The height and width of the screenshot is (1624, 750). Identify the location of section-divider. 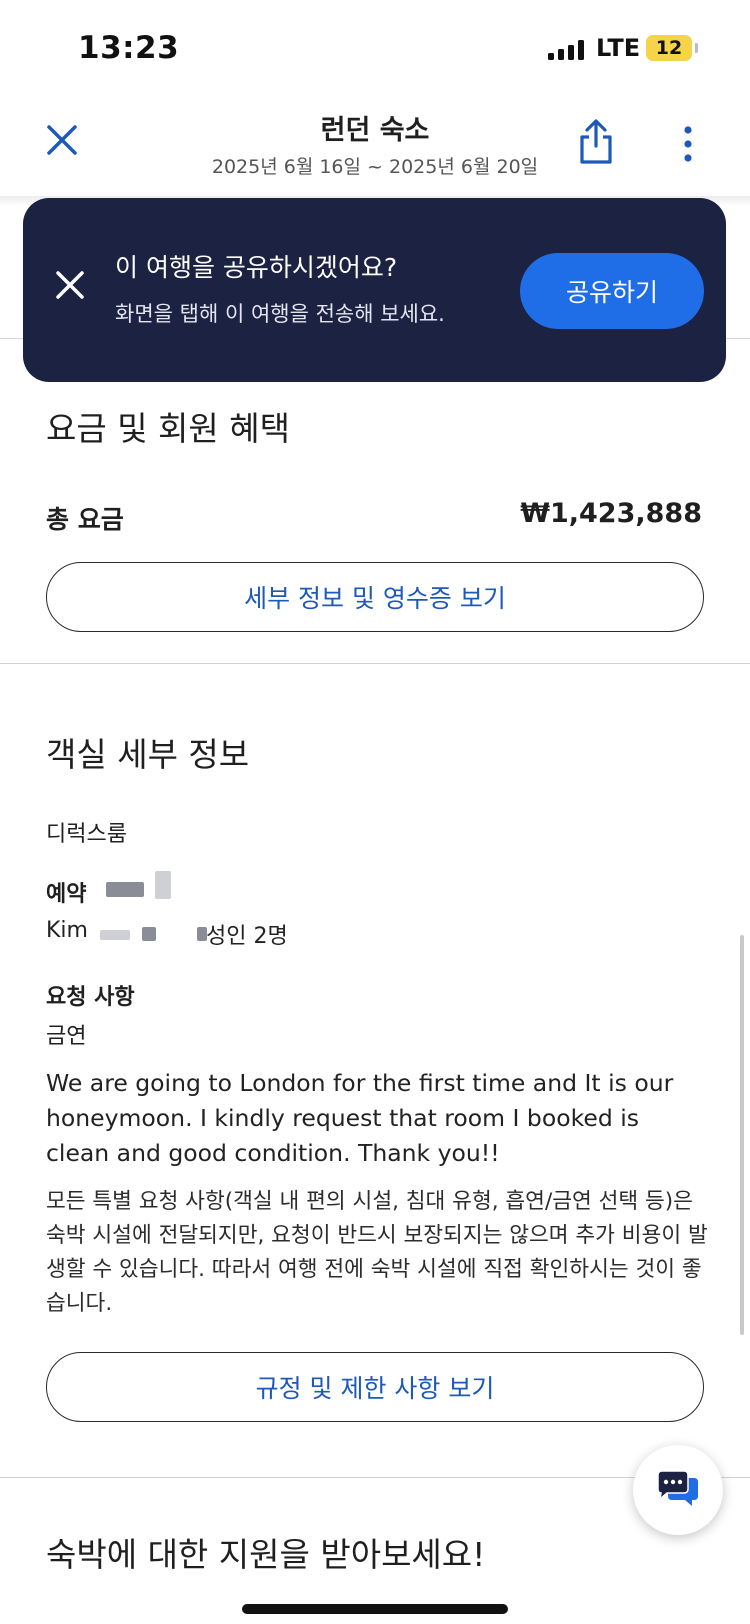
(375, 663).